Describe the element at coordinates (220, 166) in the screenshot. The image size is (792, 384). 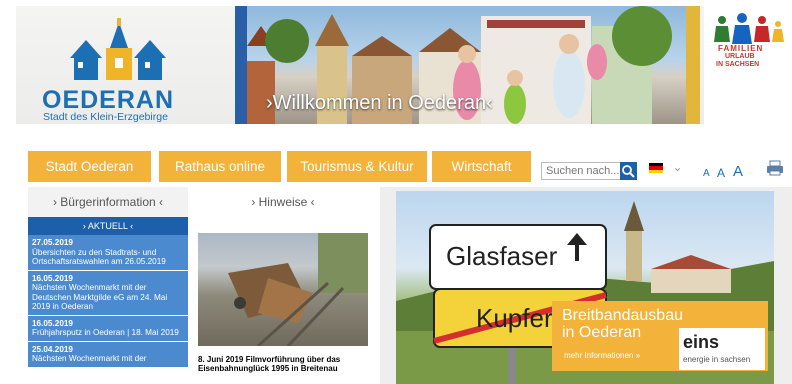
I see `nav-rathaus-online: Rathaus online` at that location.